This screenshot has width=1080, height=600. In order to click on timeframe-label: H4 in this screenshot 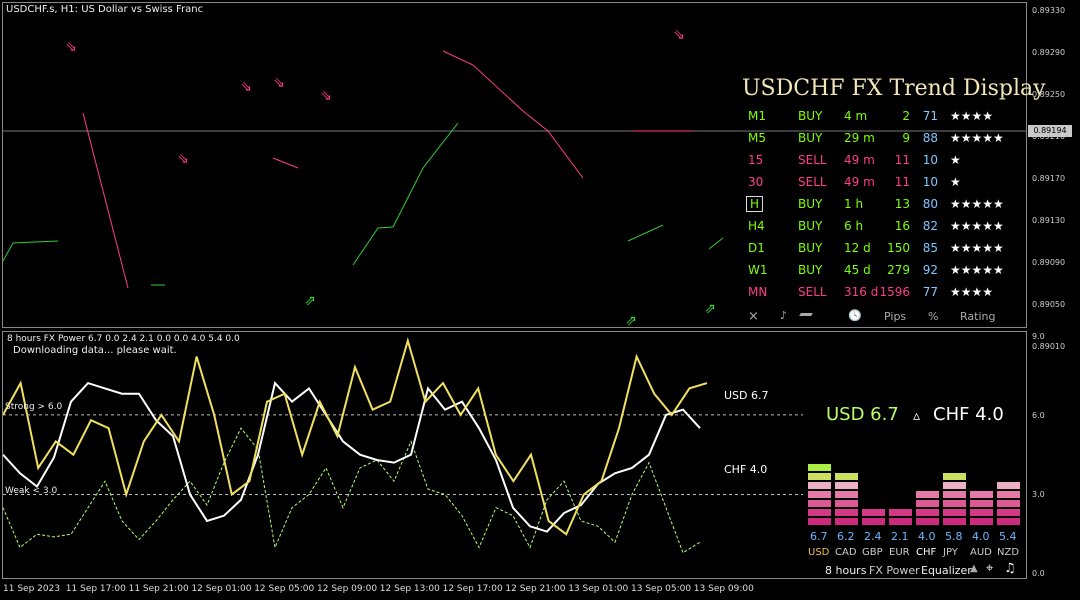, I will do `click(756, 226)`.